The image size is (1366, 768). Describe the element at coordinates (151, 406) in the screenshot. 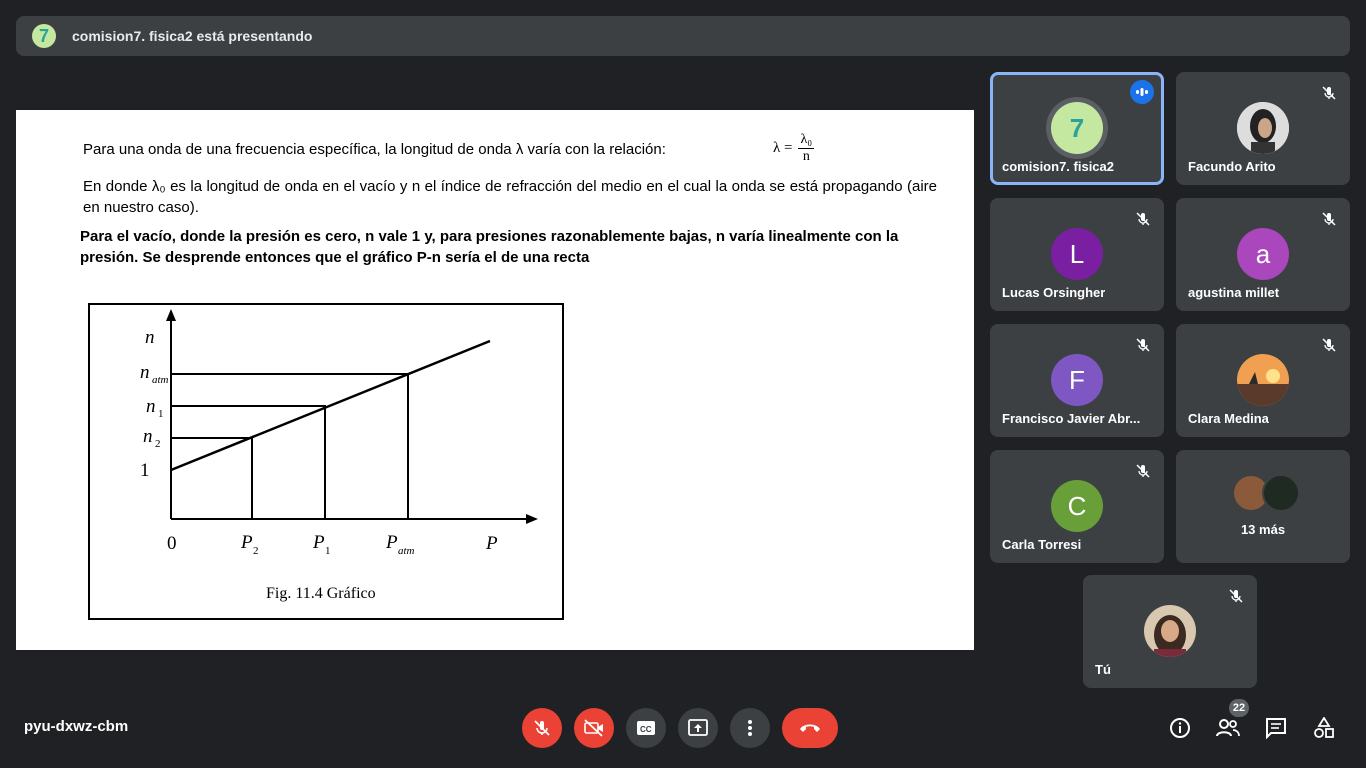

I see `y-label-n1: n` at that location.